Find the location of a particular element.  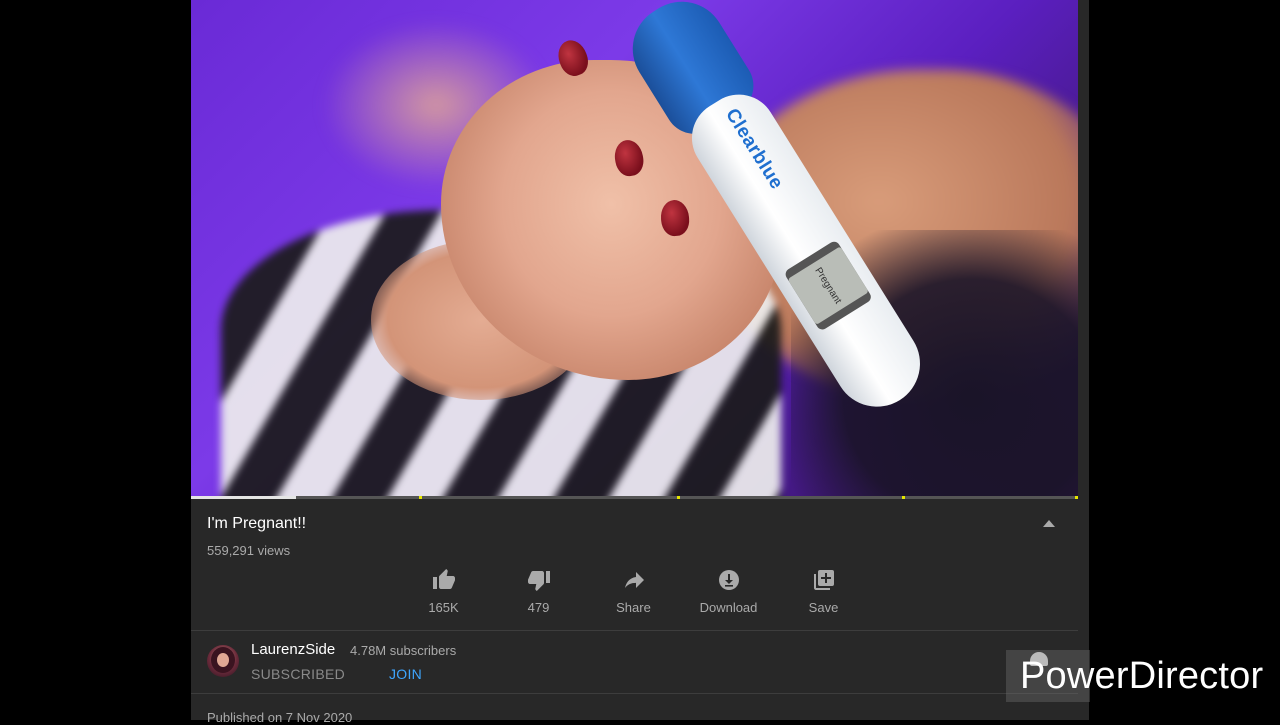

subscriber-count: 4.78M subscribers is located at coordinates (403, 650).